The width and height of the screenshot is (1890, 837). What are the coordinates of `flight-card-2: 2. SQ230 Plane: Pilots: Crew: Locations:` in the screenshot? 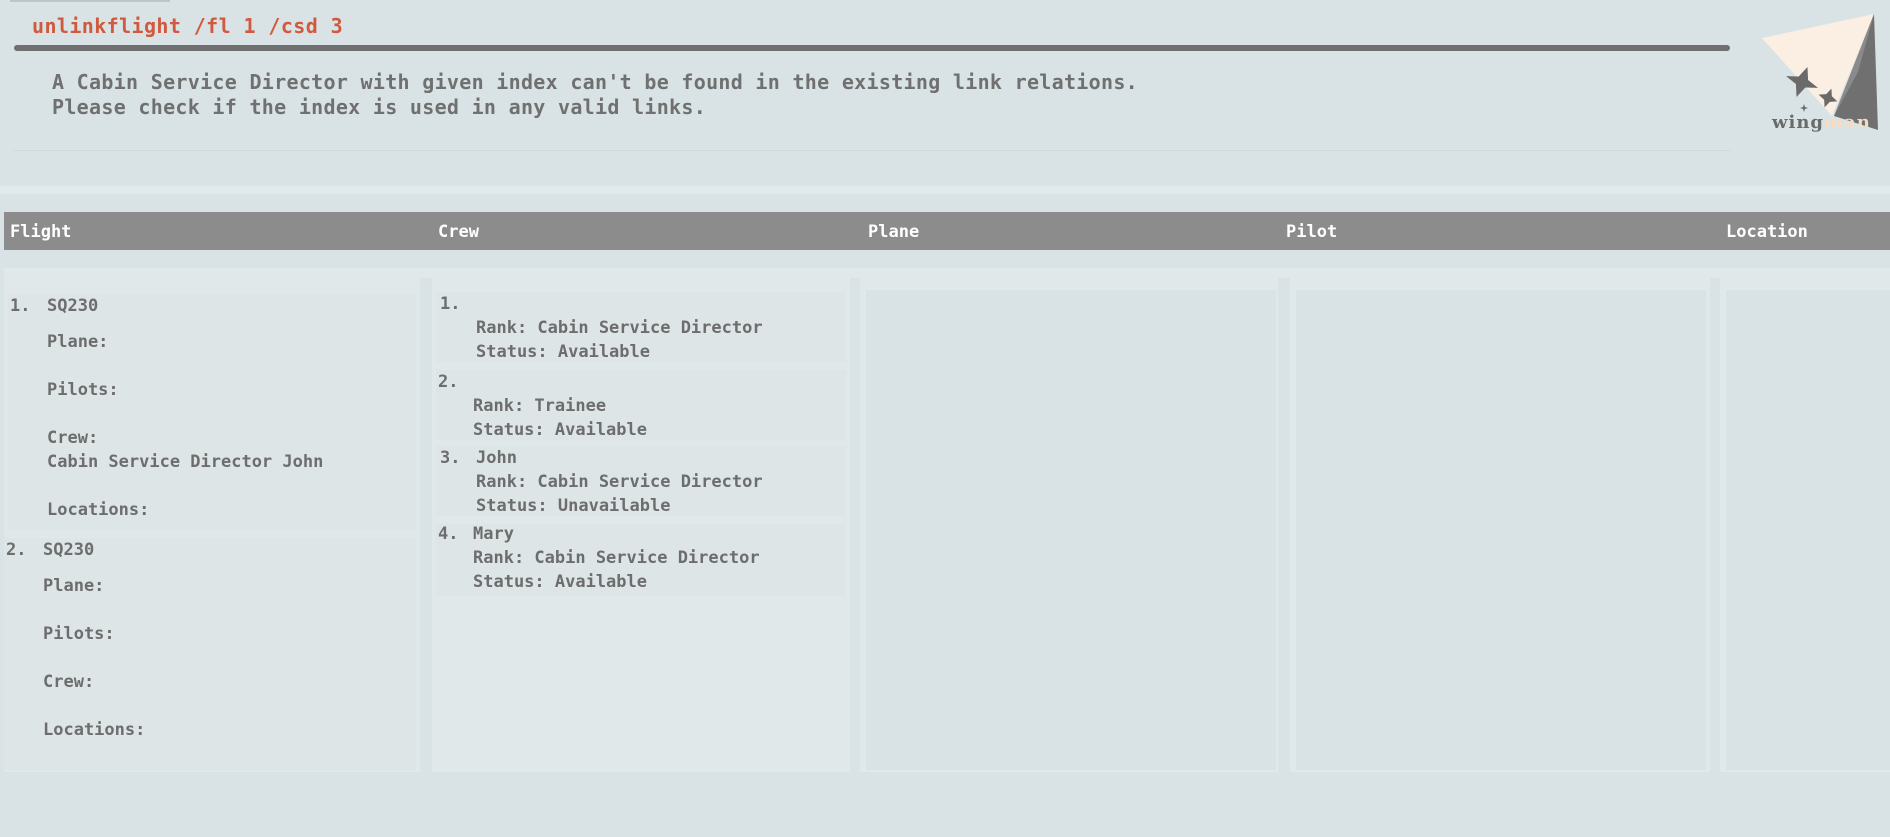 It's located at (210, 654).